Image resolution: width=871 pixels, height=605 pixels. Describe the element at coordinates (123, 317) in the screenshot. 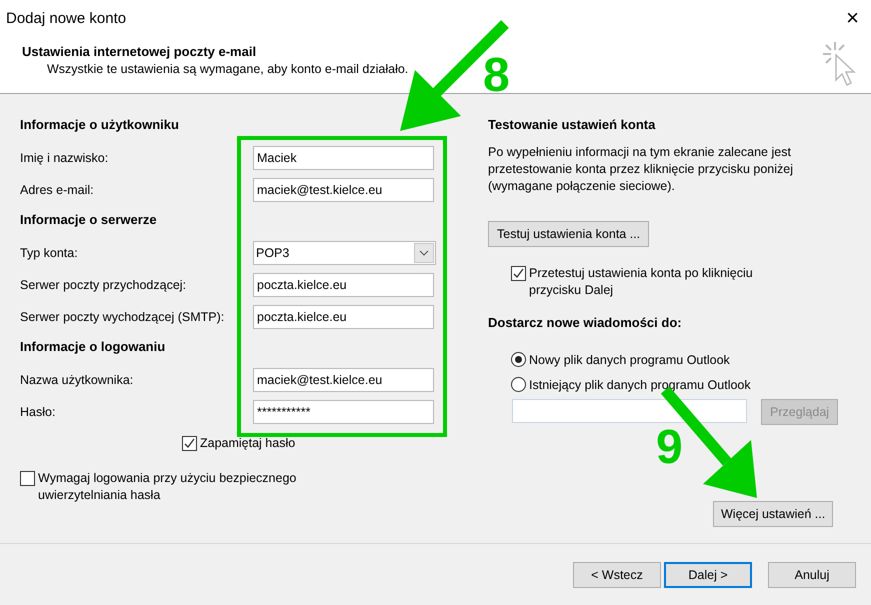

I see `field-label: Serwer poczty wychodzącej (SMTP):` at that location.